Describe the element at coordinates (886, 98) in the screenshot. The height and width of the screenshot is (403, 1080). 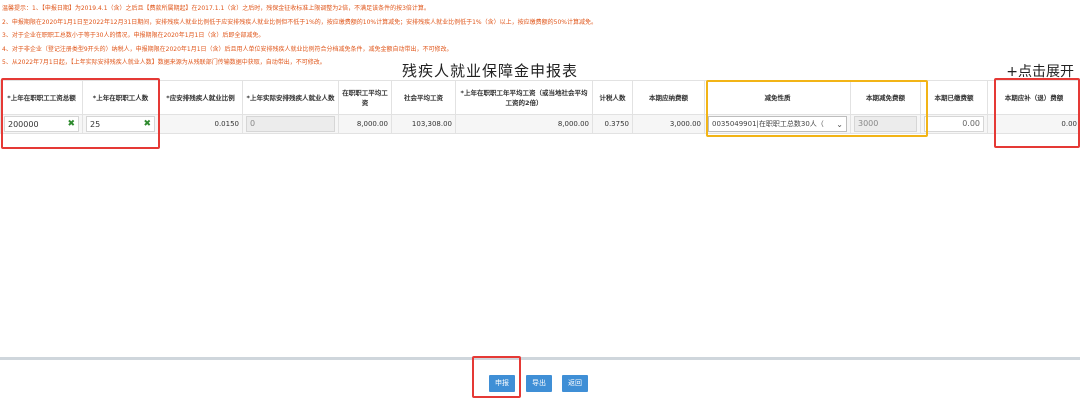
I see `col-header-relief-amount: 本期减免费额` at that location.